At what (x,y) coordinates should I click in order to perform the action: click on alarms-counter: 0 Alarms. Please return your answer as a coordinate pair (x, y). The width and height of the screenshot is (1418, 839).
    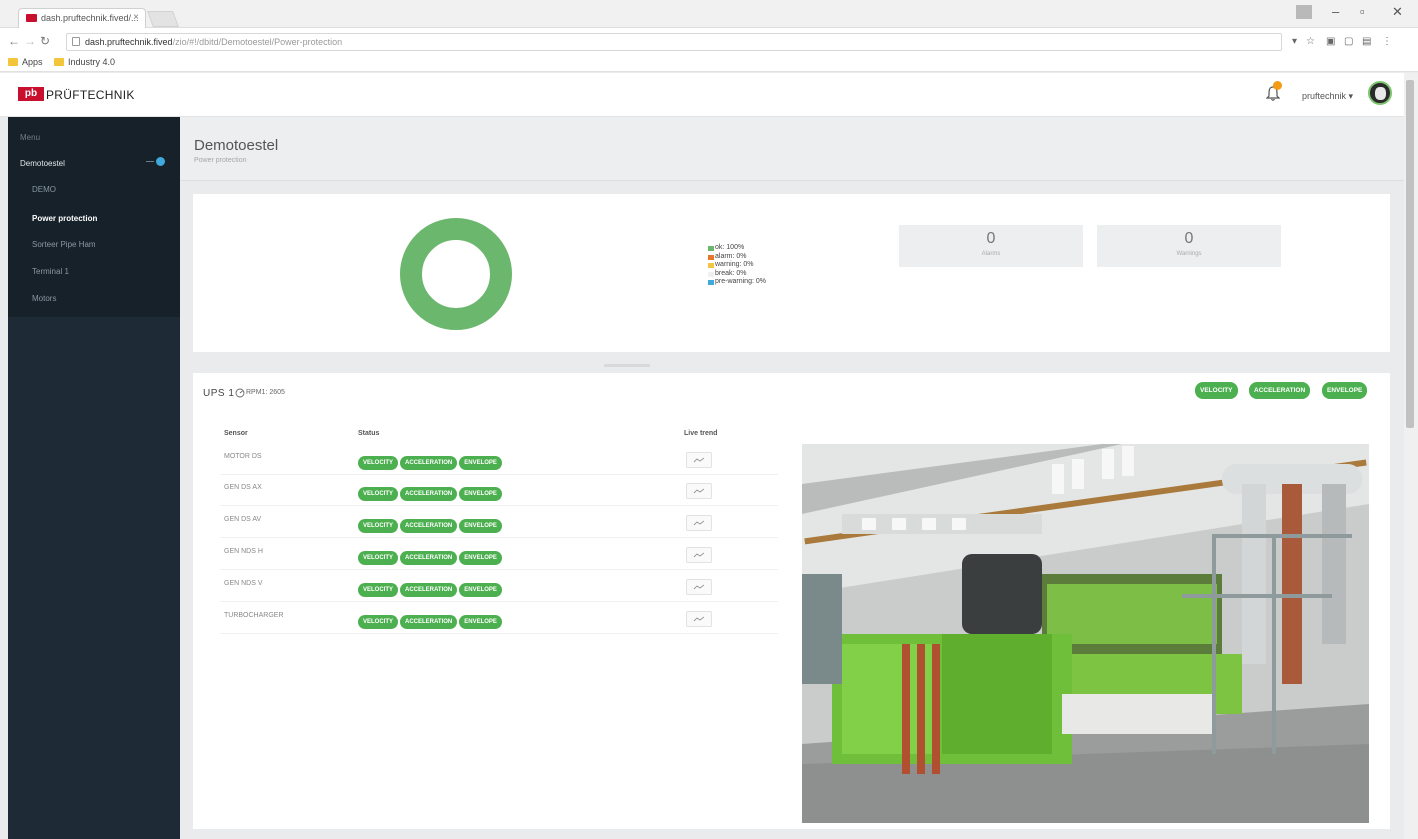
    Looking at the image, I should click on (991, 246).